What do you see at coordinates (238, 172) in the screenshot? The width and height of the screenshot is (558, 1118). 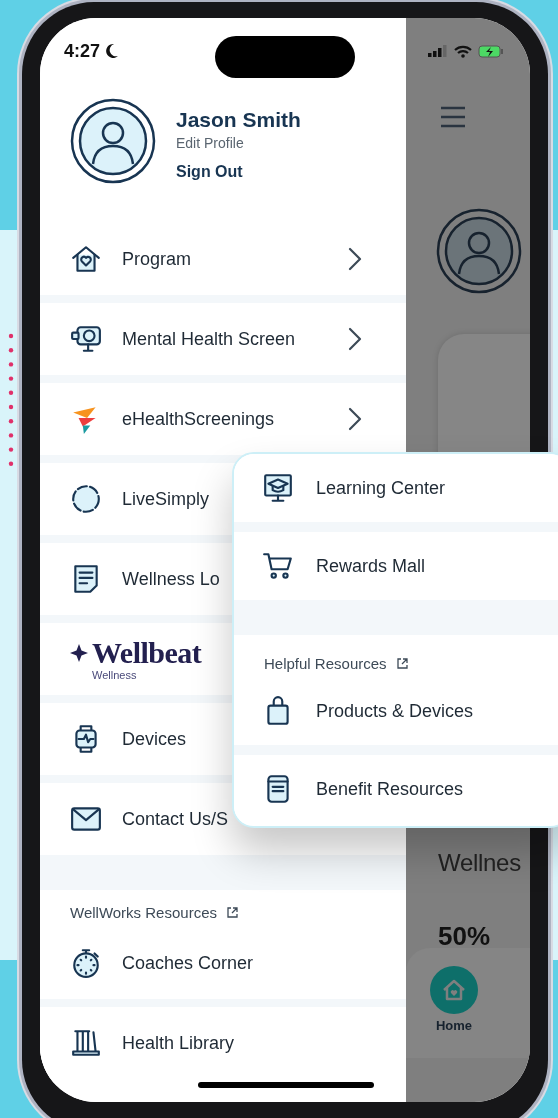 I see `sign-out-link: Sign Out` at bounding box center [238, 172].